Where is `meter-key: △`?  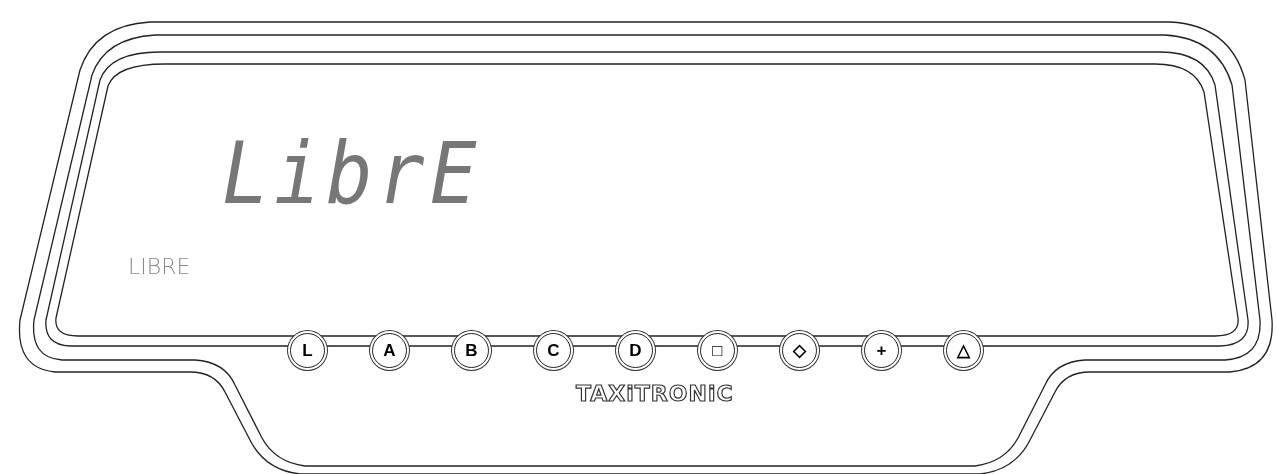 meter-key: △ is located at coordinates (963, 350).